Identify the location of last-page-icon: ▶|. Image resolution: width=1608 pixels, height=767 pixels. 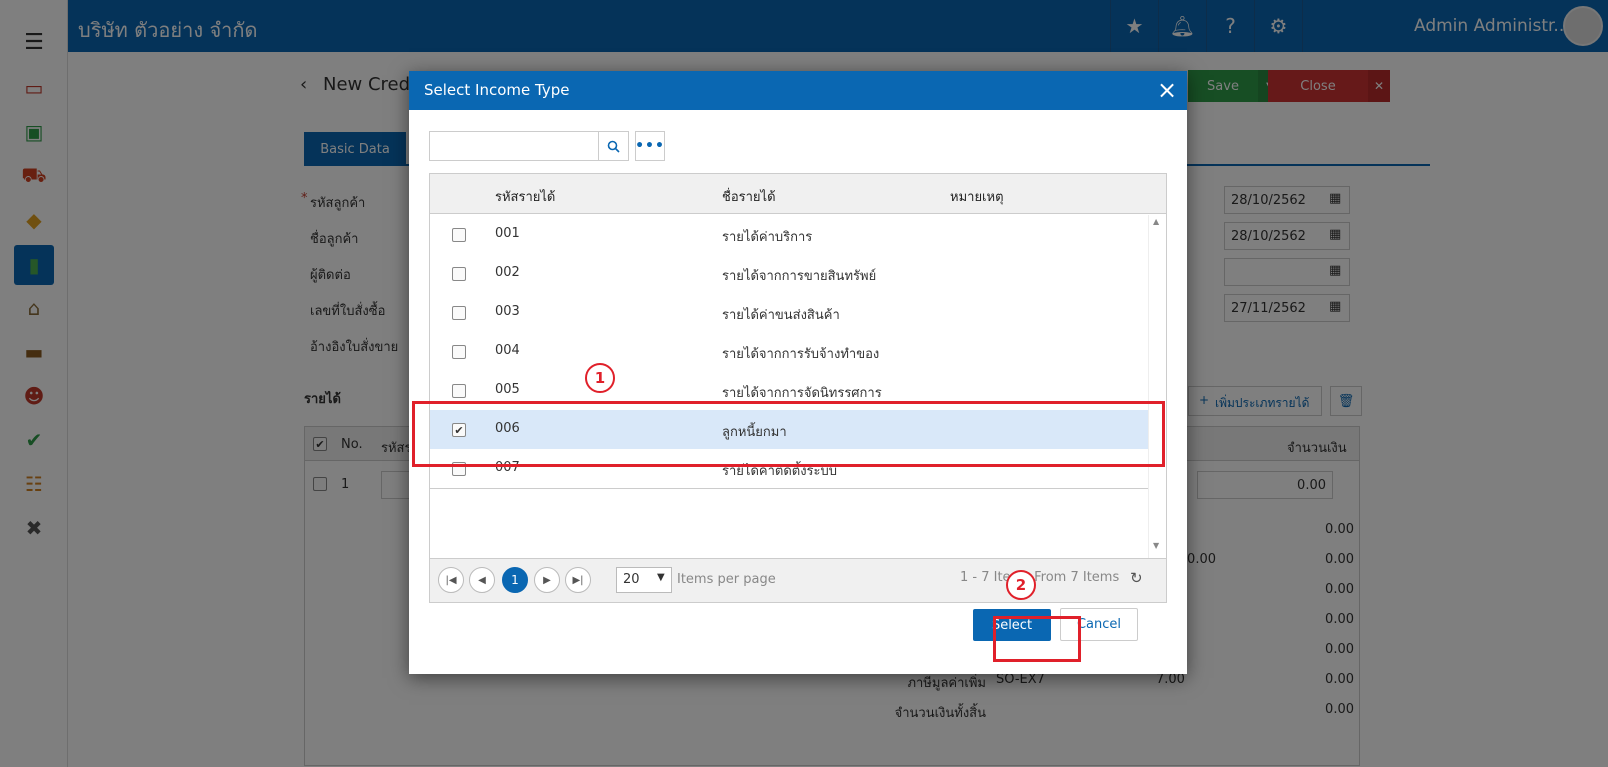
(578, 580).